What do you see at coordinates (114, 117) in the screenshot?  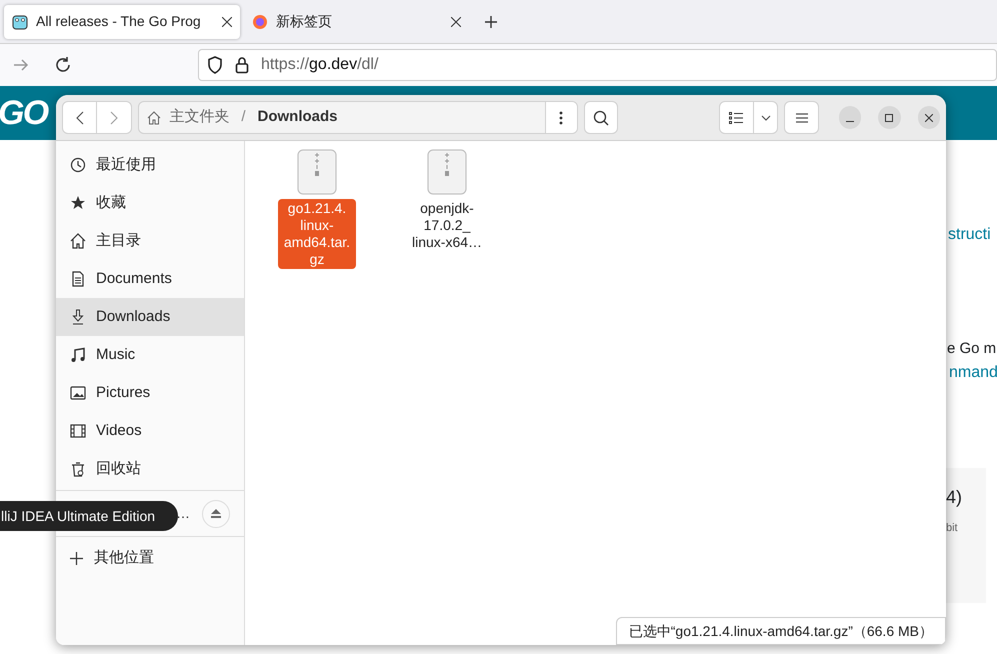 I see `forward-icon` at bounding box center [114, 117].